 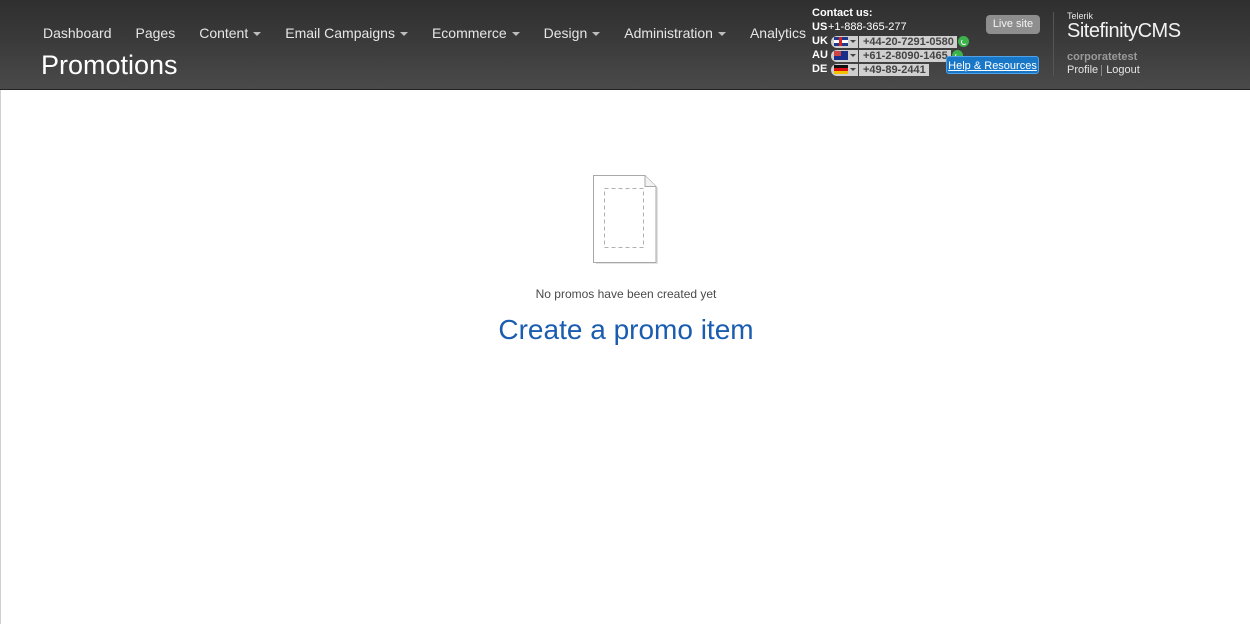 I want to click on nav-item-administration: Administration, so click(x=675, y=33).